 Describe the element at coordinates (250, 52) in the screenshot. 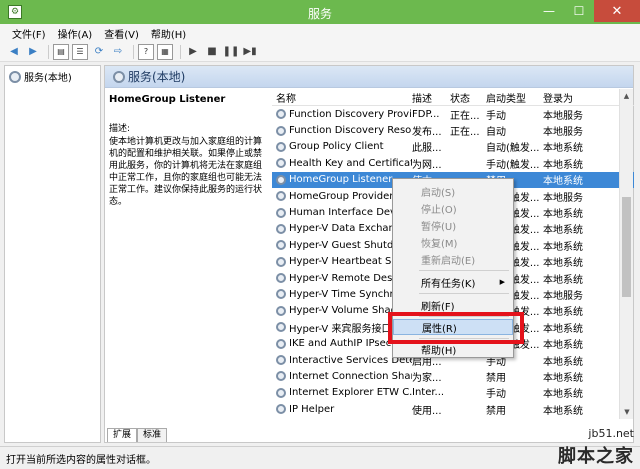

I see `restart-icon: ▶▮` at that location.